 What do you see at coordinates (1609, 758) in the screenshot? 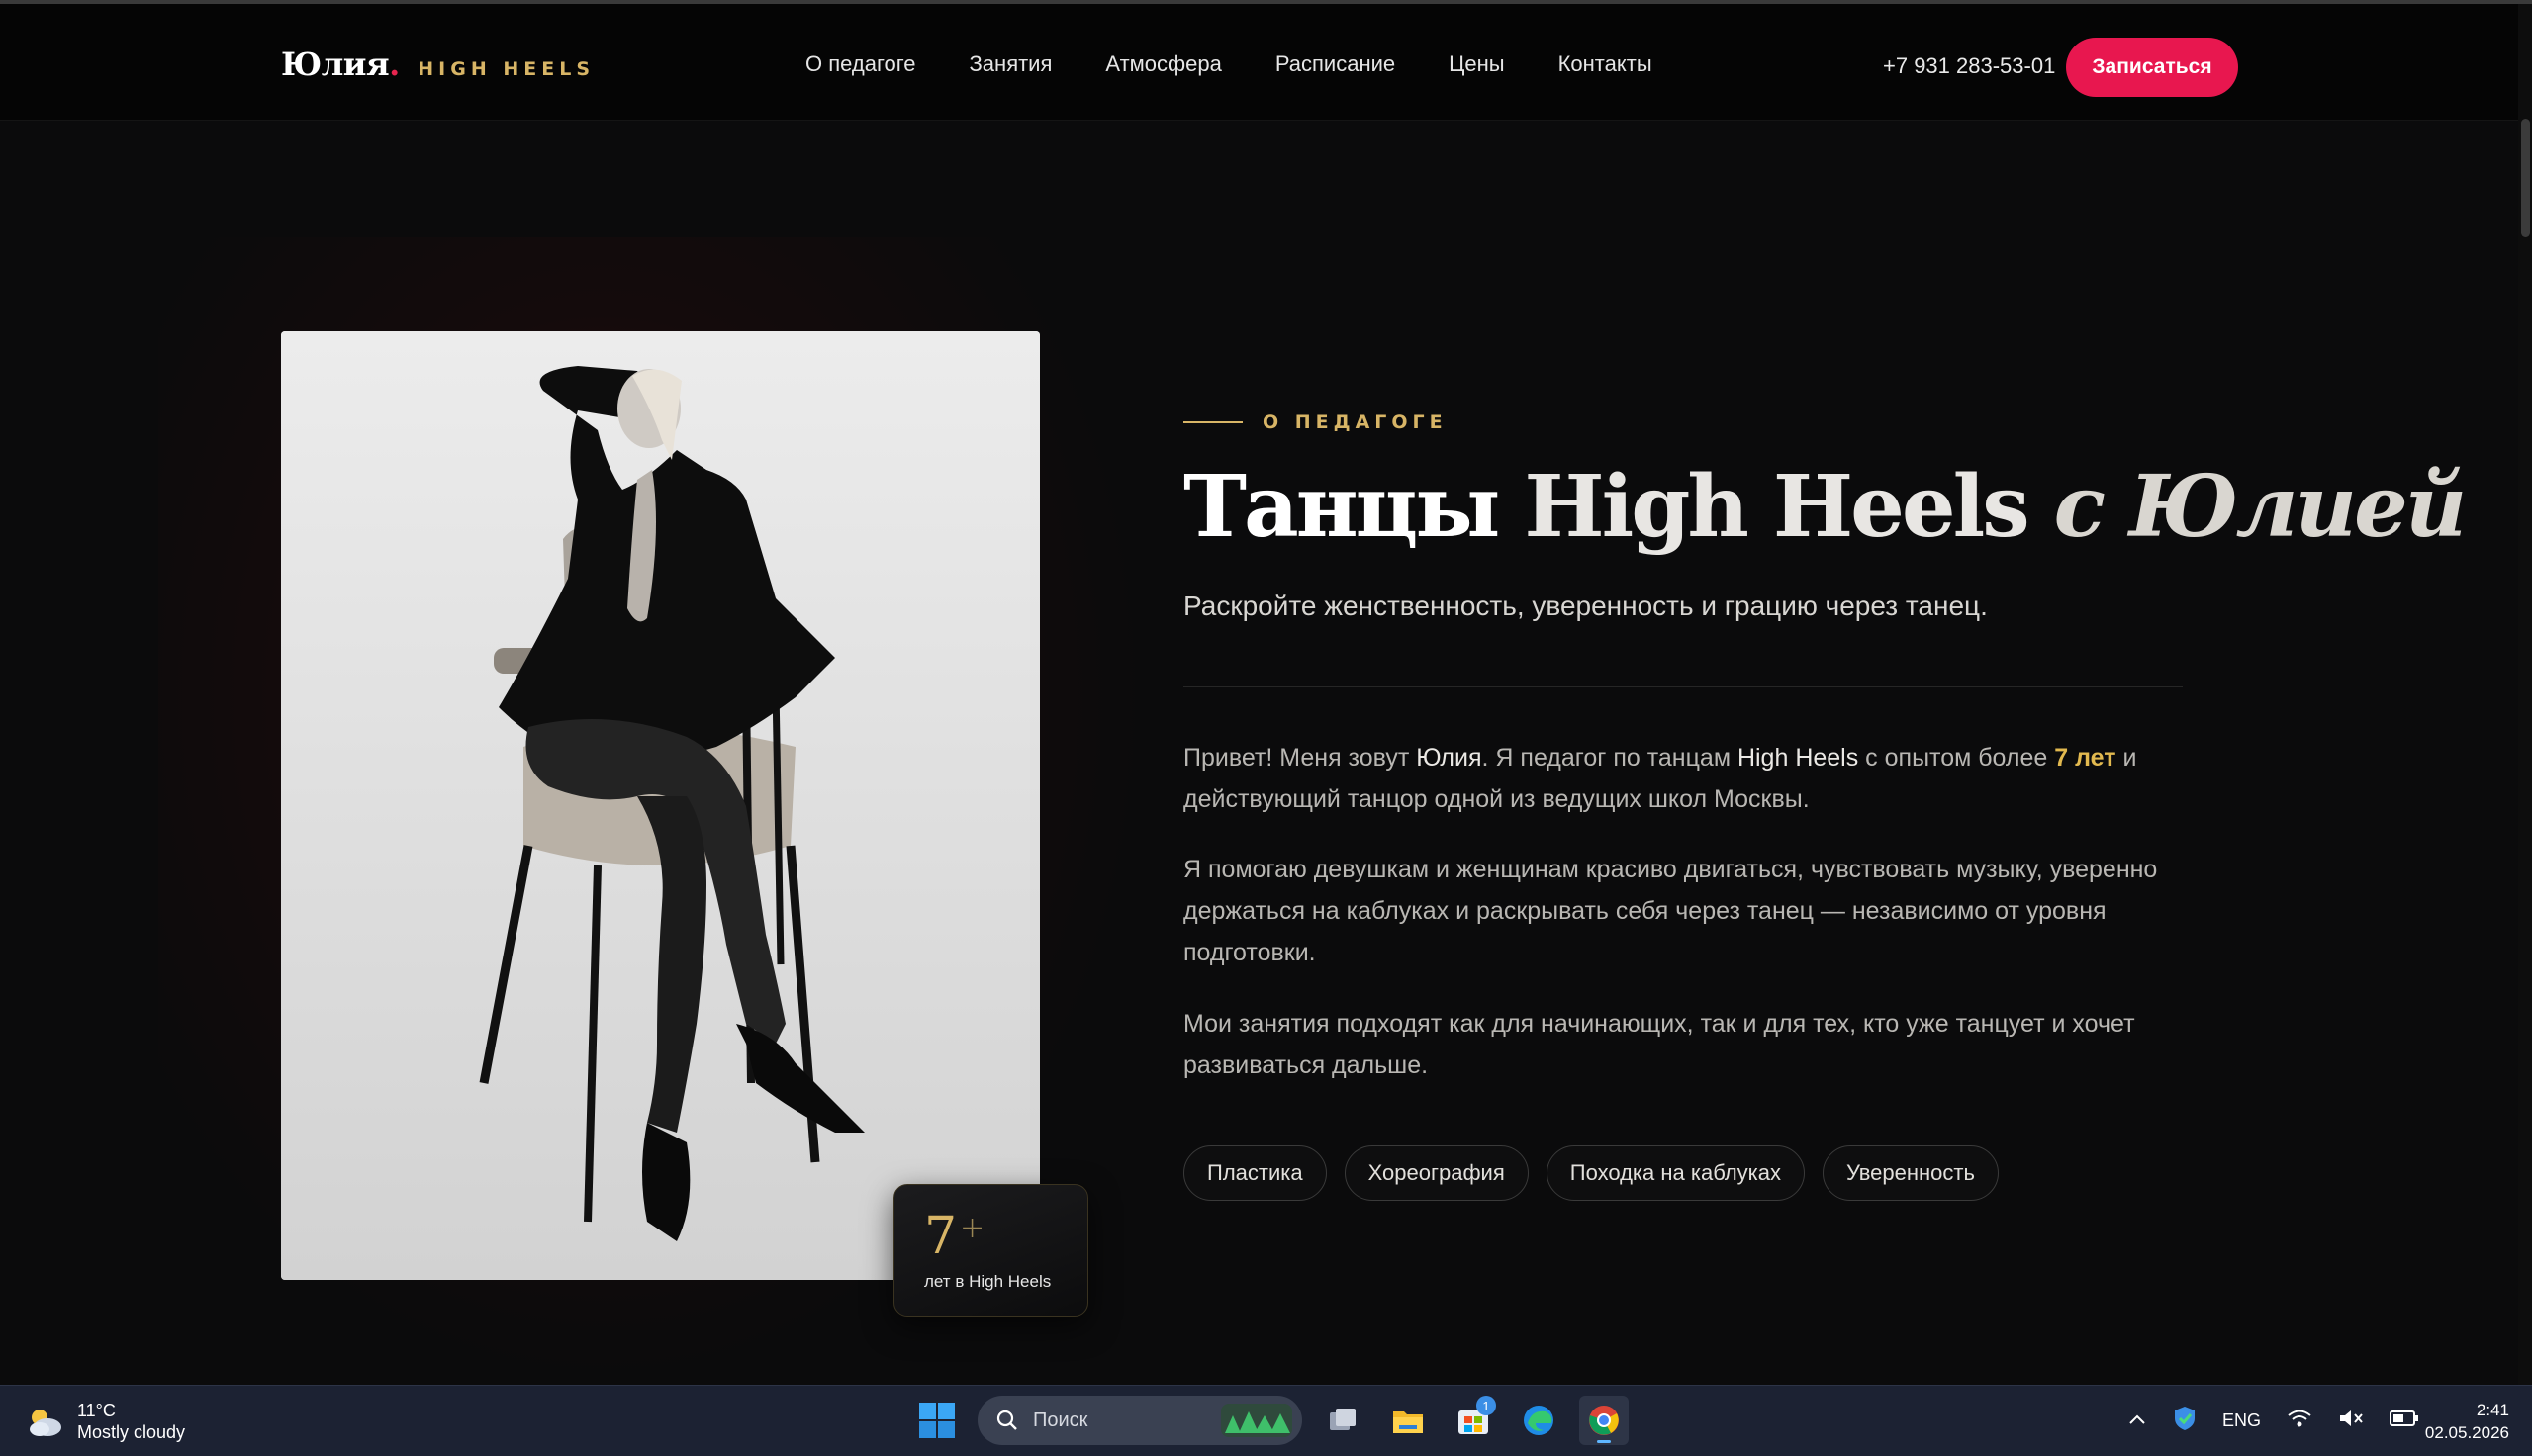
I see `para1-b: . Я педагог по танцам` at bounding box center [1609, 758].